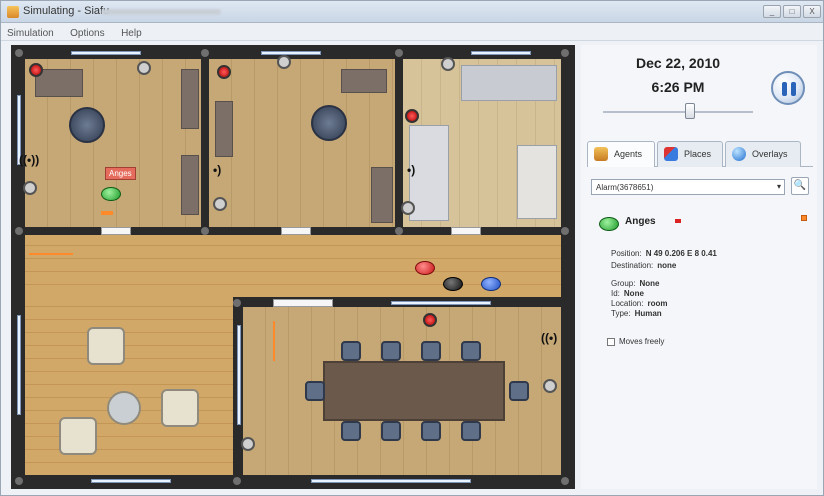 The height and width of the screenshot is (496, 824). What do you see at coordinates (66, 11) in the screenshot?
I see `window-title: Simulating - Siafu` at bounding box center [66, 11].